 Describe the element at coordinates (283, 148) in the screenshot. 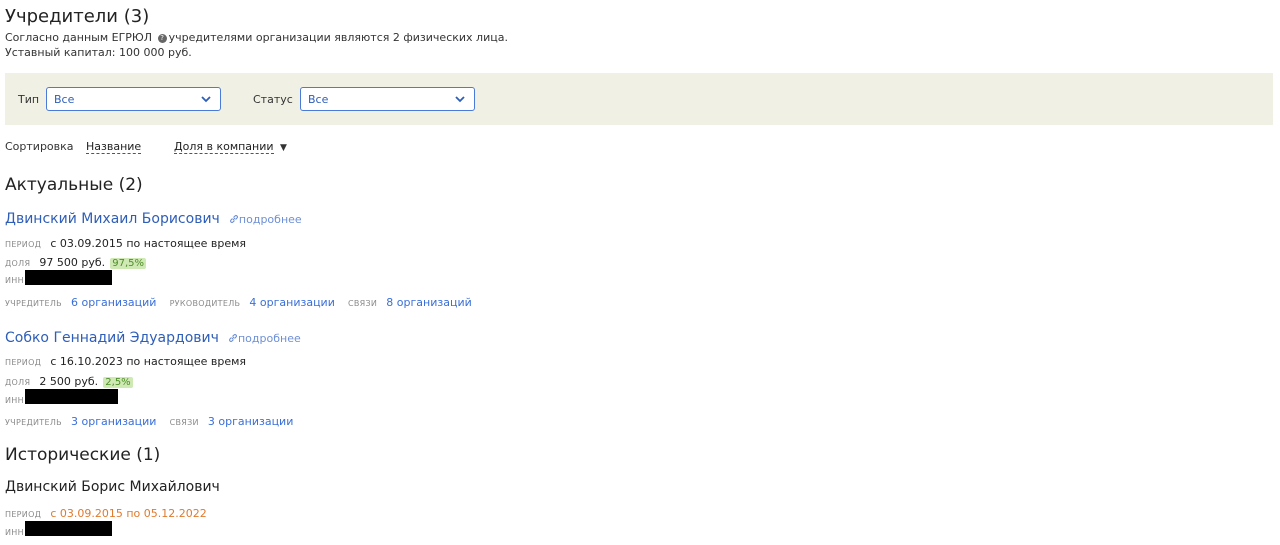

I see `sort-arrow-icon: ▼` at that location.